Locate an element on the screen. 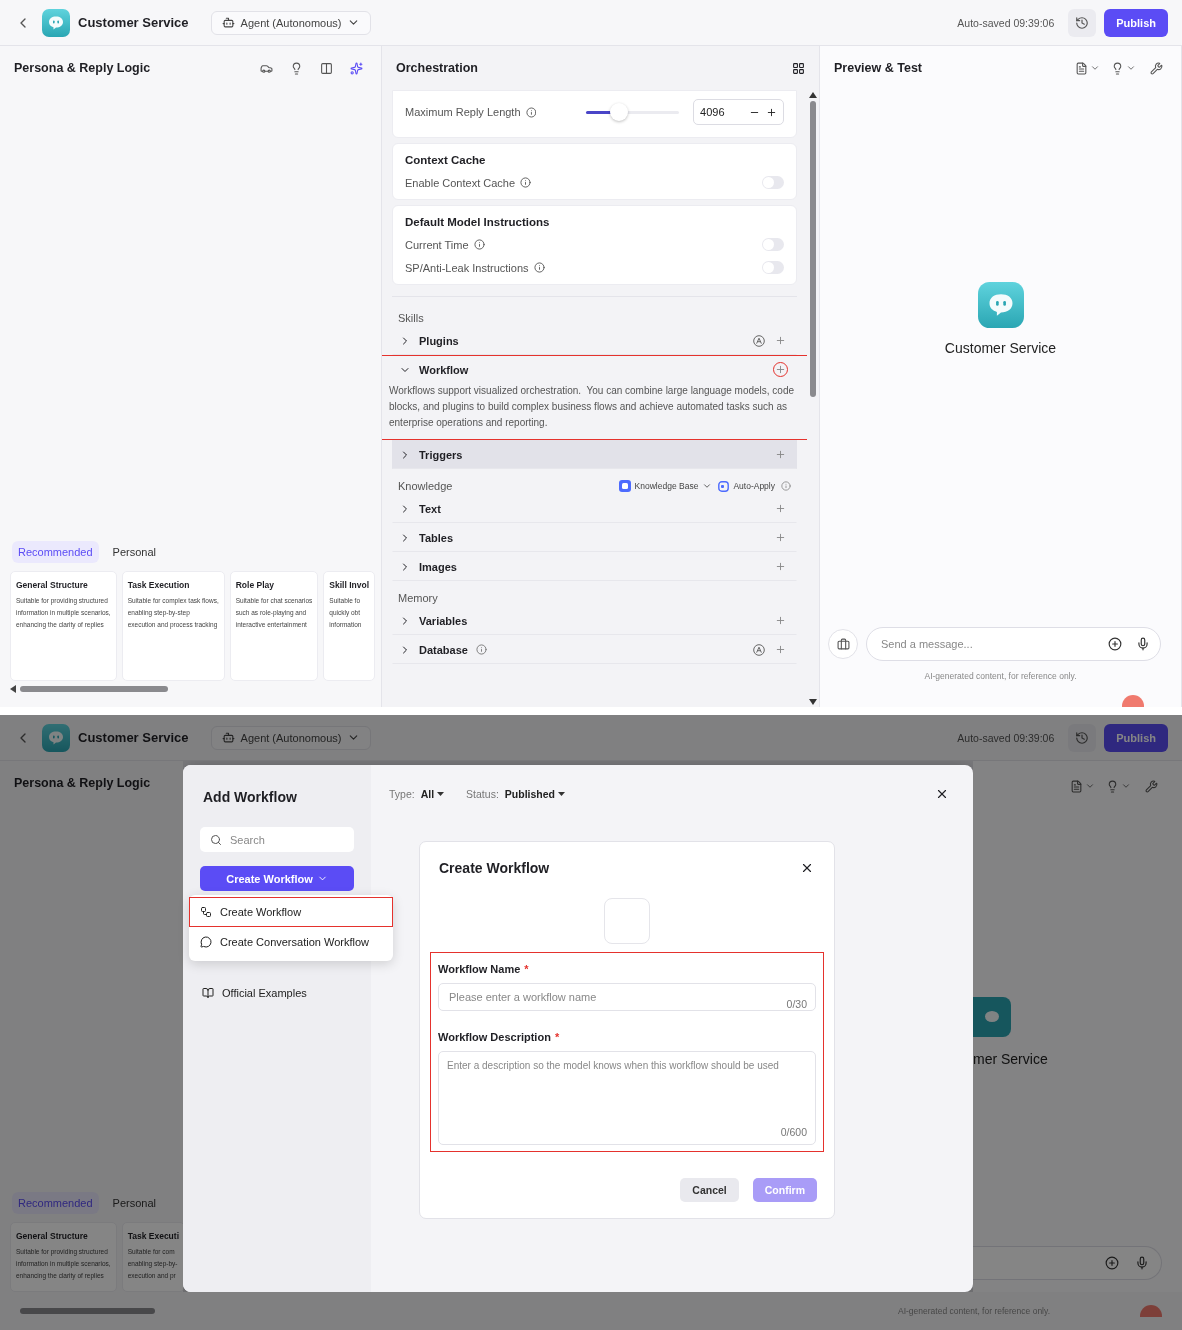 This screenshot has width=1182, height=1330. caret-icon is located at coordinates (561, 794).